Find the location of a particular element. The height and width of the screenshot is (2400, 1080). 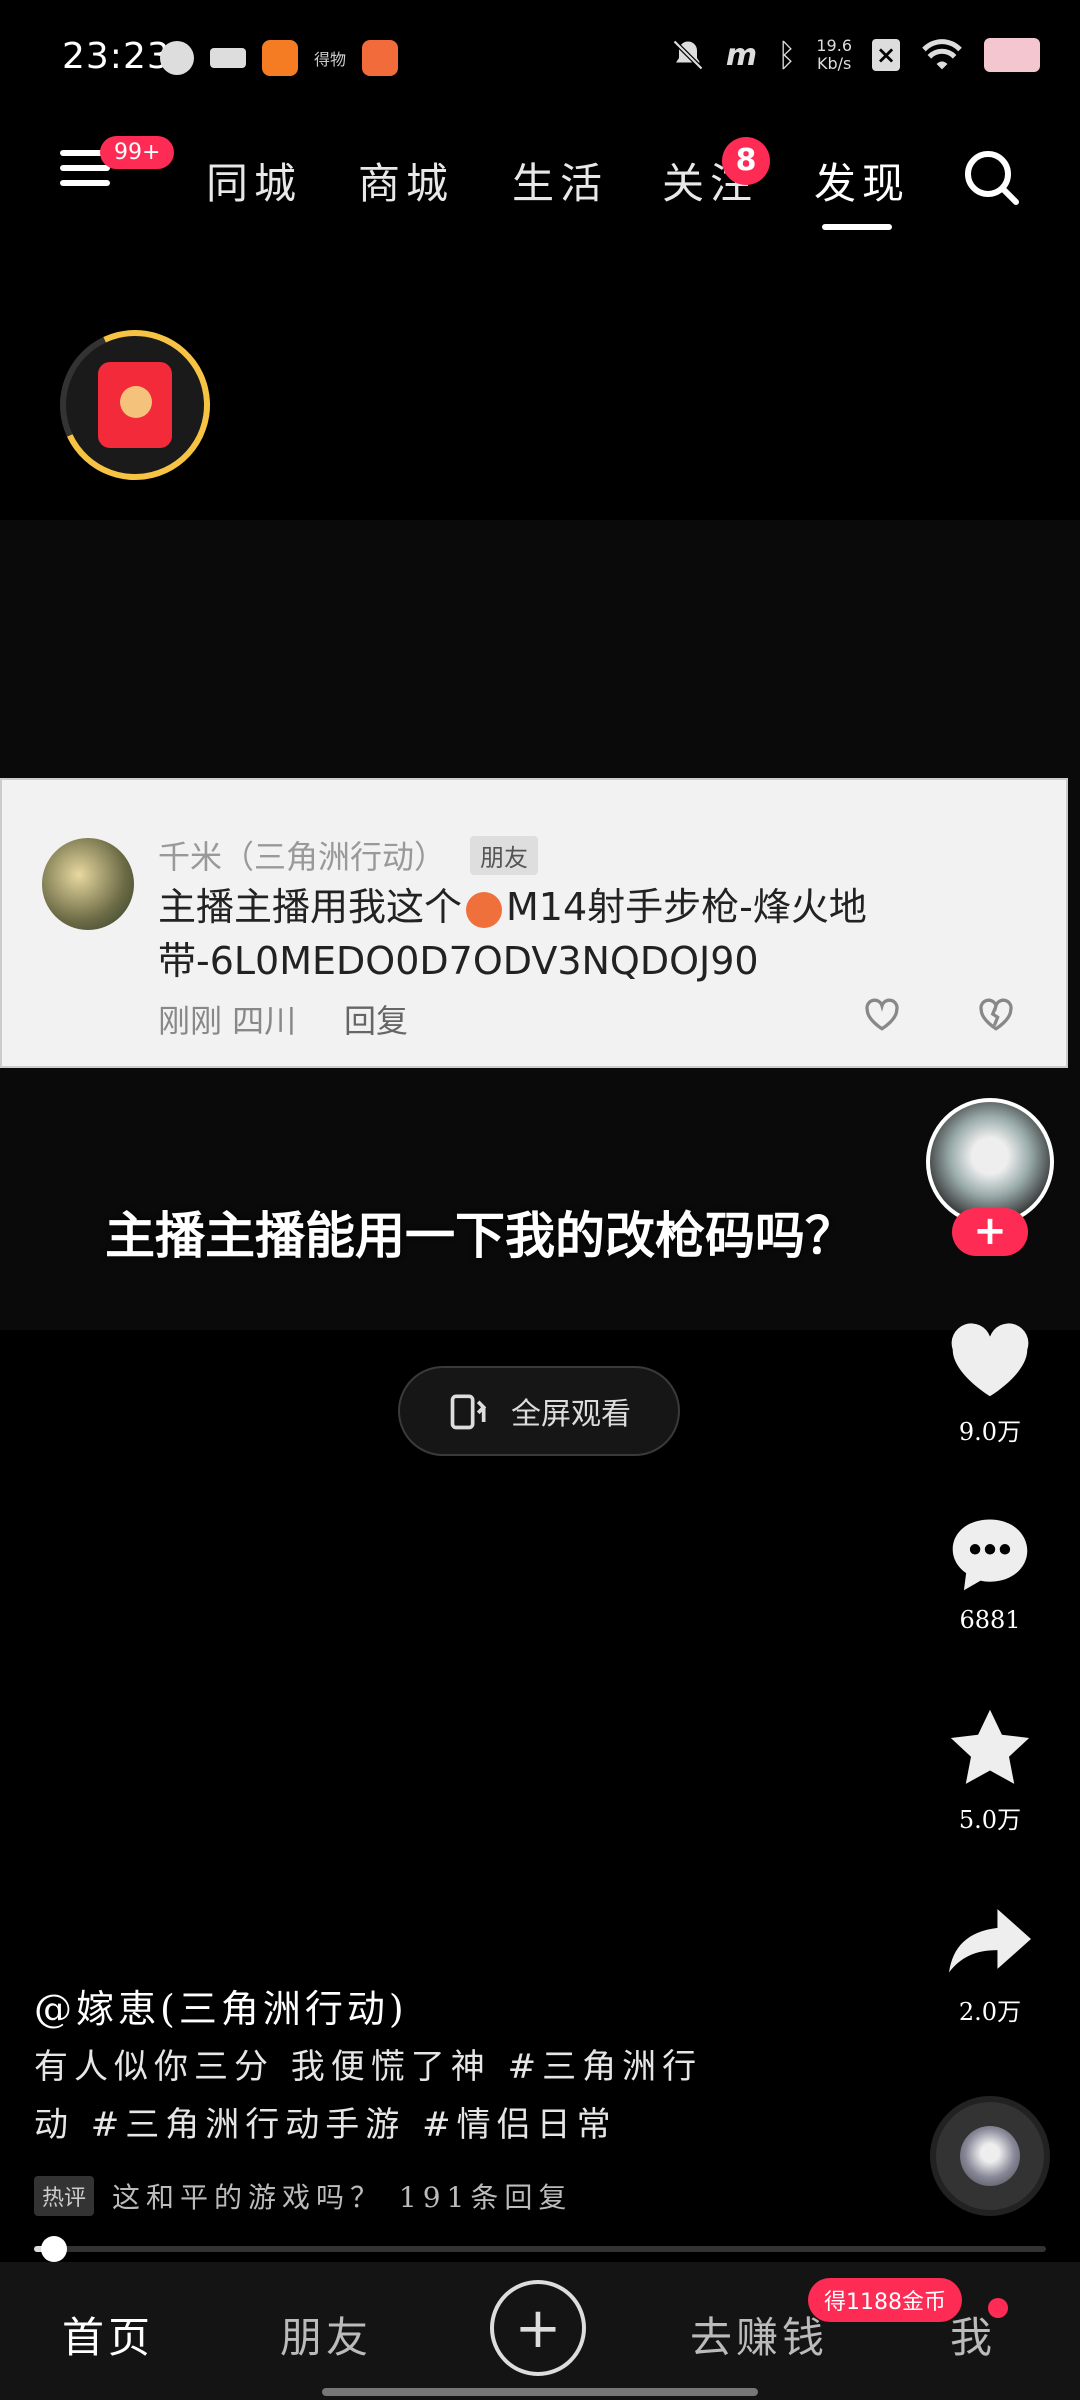

fullscreen-rotate-icon is located at coordinates (468, 1412).